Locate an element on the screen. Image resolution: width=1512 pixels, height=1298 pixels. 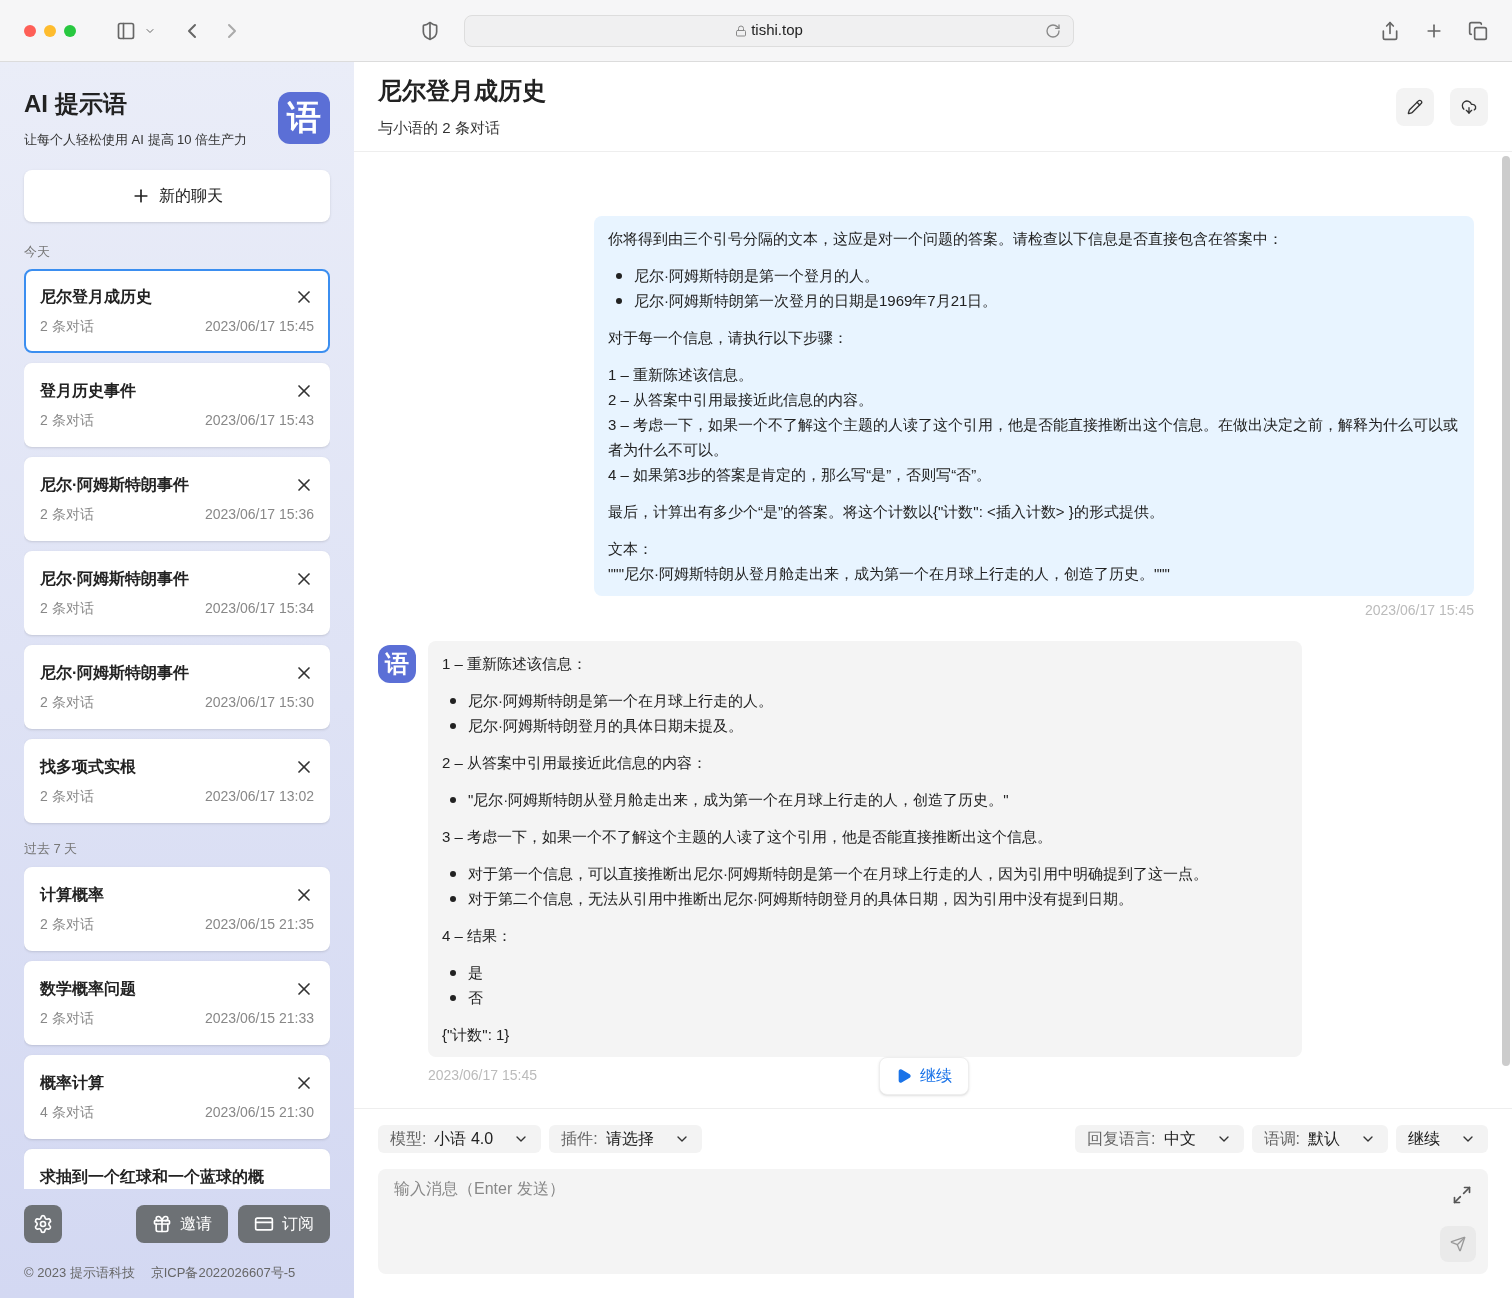
chat-item: 计算概率 2 条对话 2023/06/15 21:35 is located at coordinates (177, 908).